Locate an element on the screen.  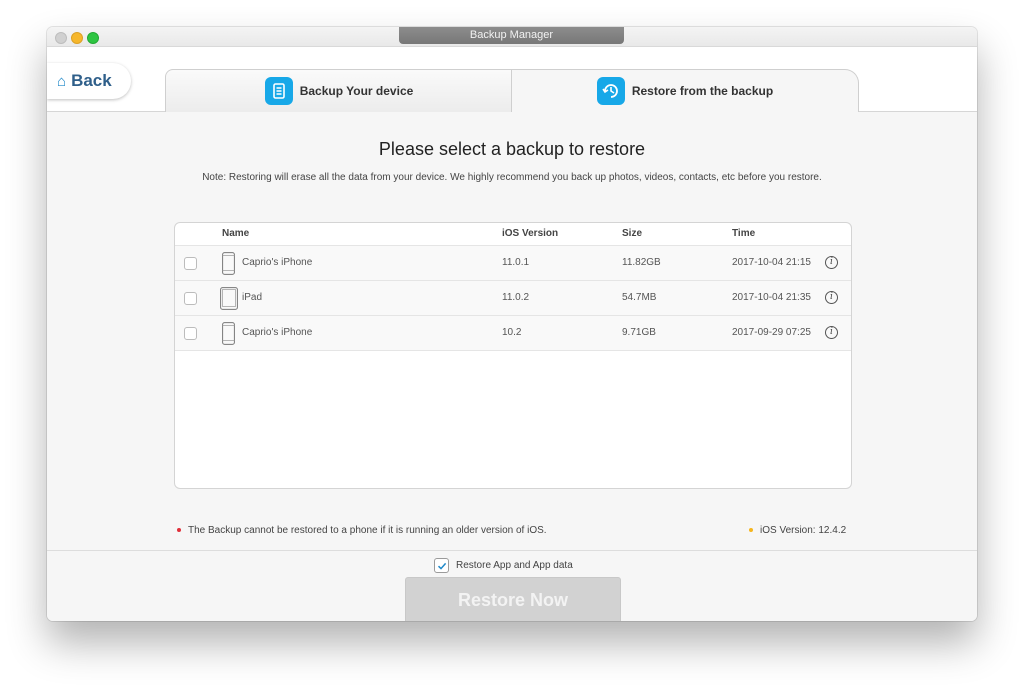
tab-restore-label: Restore from the backup is located at coordinates (702, 91).